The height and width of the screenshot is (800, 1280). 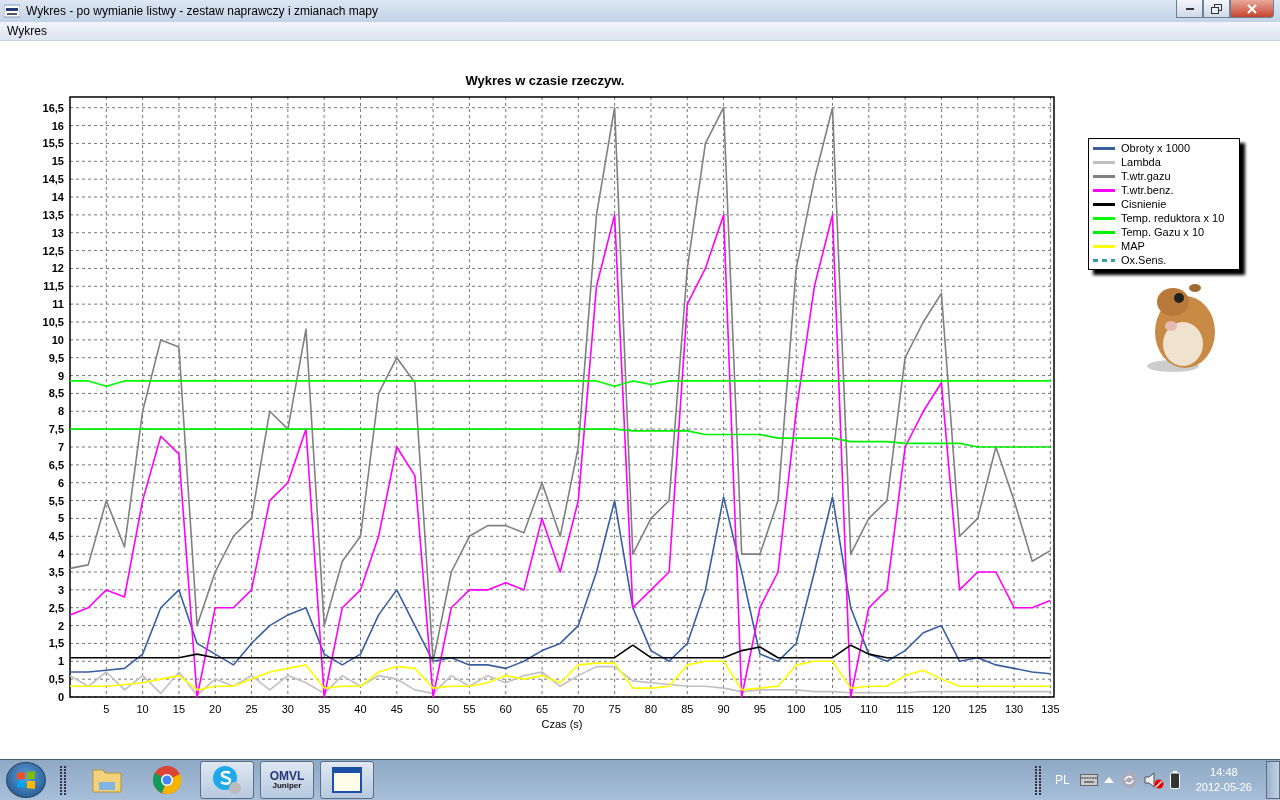 What do you see at coordinates (1144, 204) in the screenshot?
I see `legend-label: Cisnienie` at bounding box center [1144, 204].